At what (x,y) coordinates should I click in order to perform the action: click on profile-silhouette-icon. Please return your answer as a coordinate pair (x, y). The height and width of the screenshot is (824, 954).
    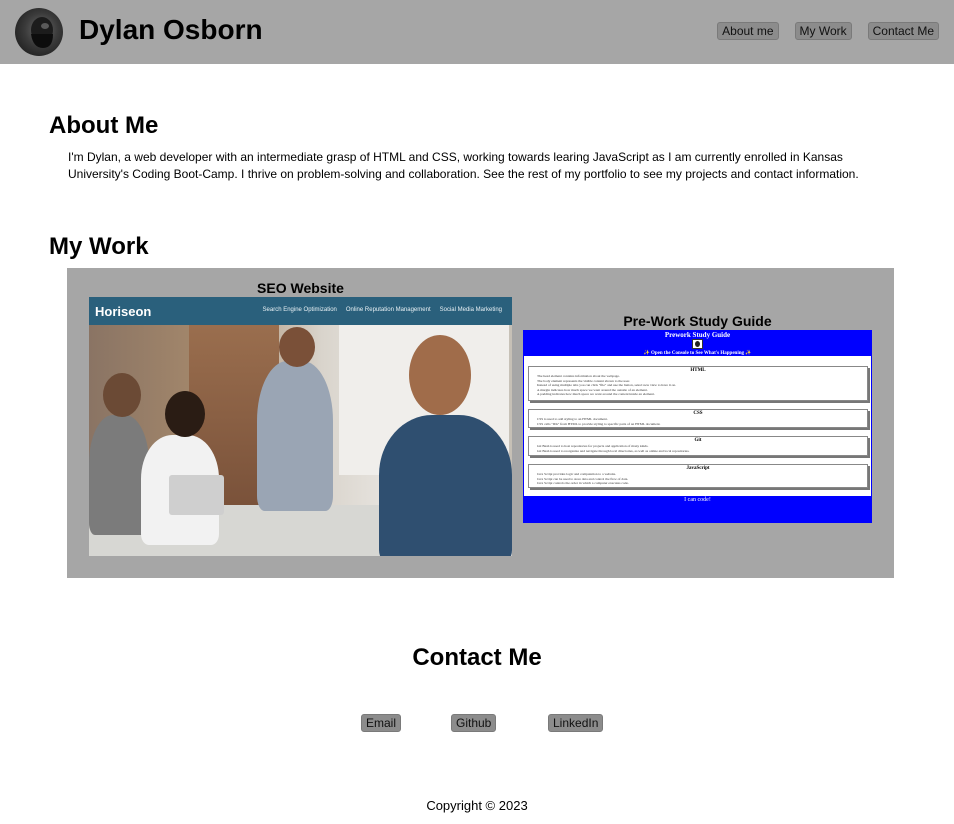
    Looking at the image, I should click on (42, 32).